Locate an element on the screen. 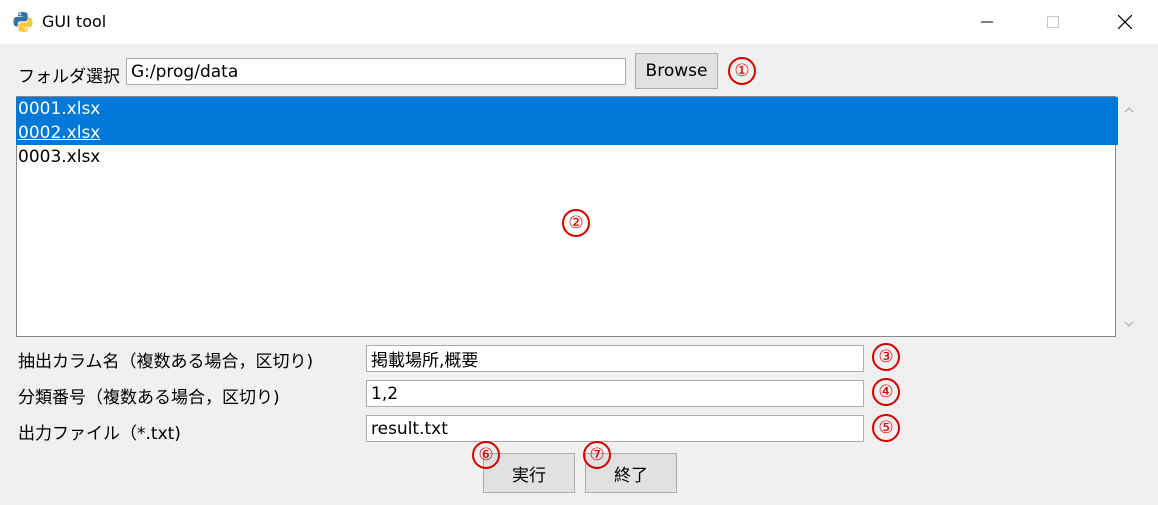 The height and width of the screenshot is (505, 1158). list-item: 0003.xlsx is located at coordinates (566, 157).